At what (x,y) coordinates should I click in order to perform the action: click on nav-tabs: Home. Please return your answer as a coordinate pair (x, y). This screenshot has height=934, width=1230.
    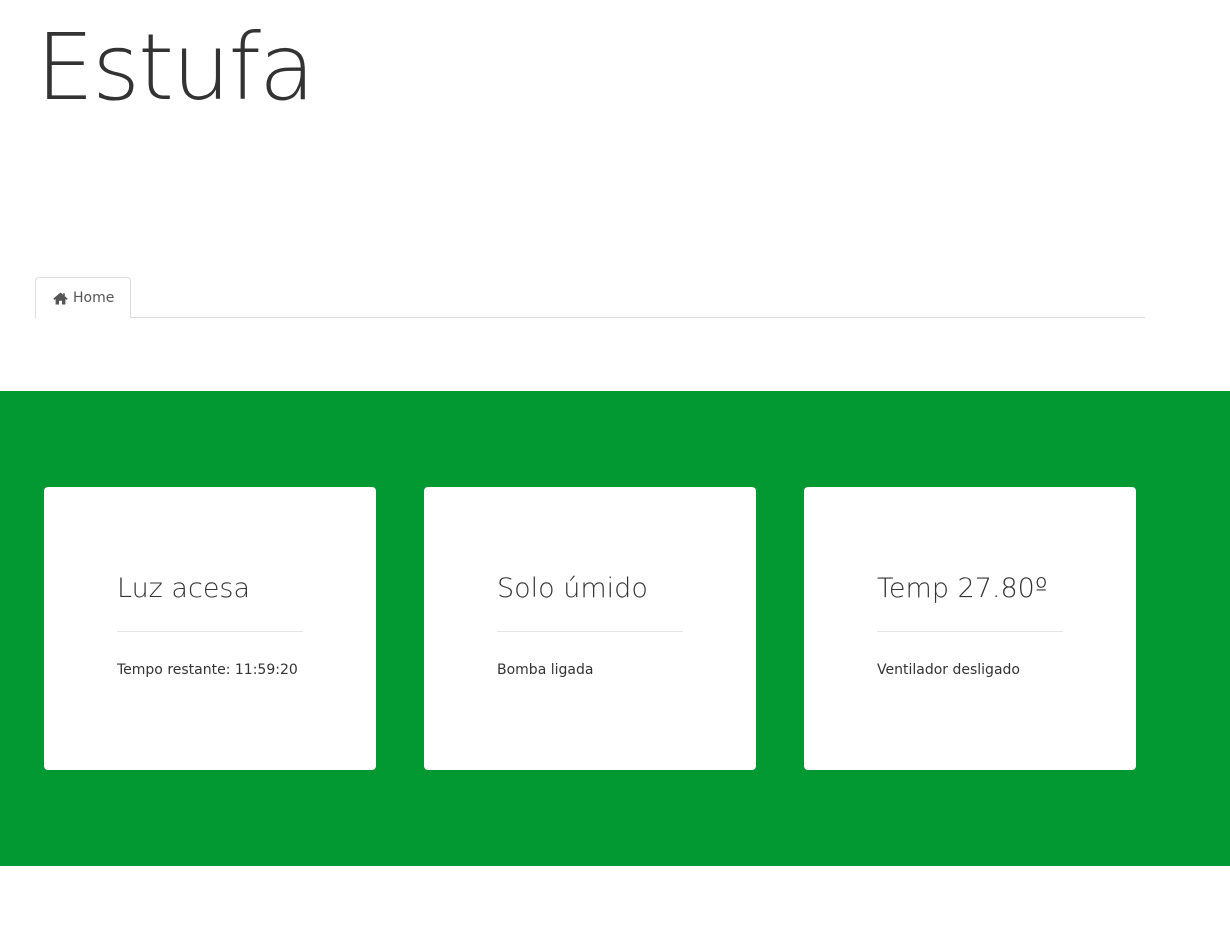
    Looking at the image, I should click on (590, 298).